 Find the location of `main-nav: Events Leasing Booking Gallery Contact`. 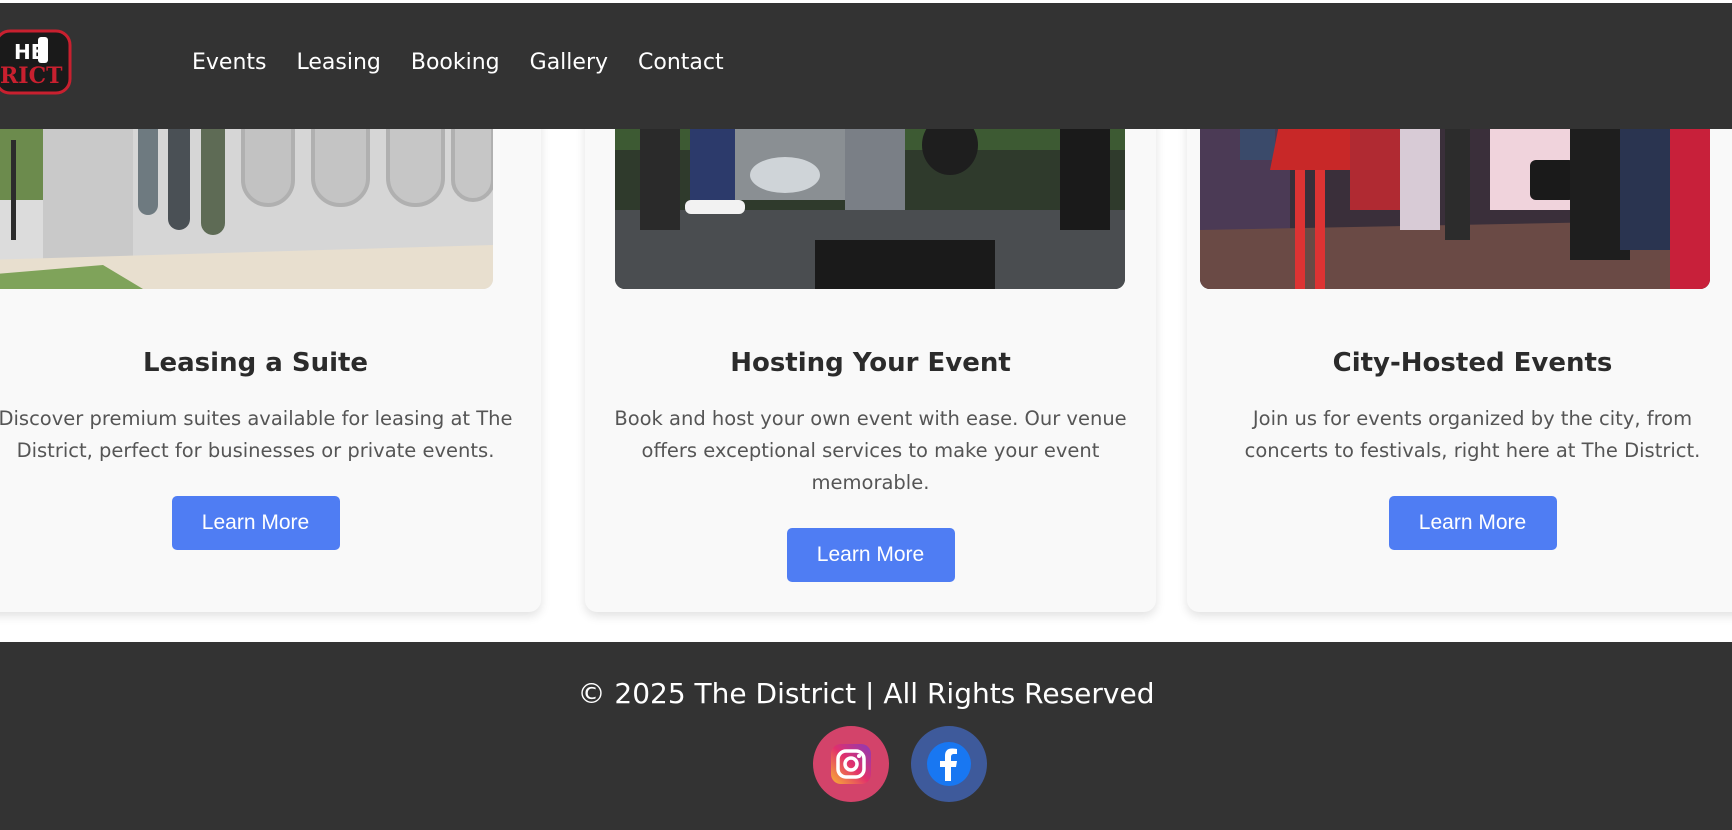

main-nav: Events Leasing Booking Gallery Contact is located at coordinates (473, 63).